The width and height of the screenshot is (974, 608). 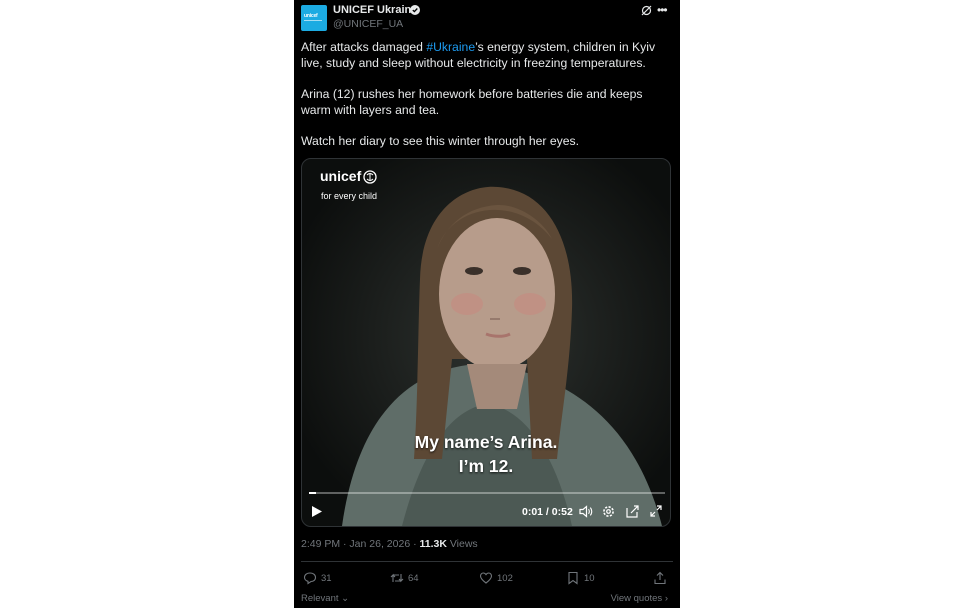 What do you see at coordinates (311, 16) in the screenshot?
I see `avatar-logo: unicef` at bounding box center [311, 16].